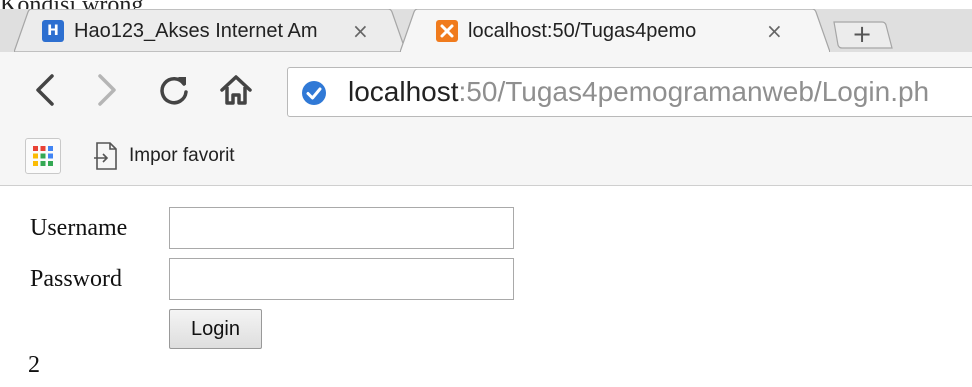  I want to click on apps-grid-icon, so click(43, 156).